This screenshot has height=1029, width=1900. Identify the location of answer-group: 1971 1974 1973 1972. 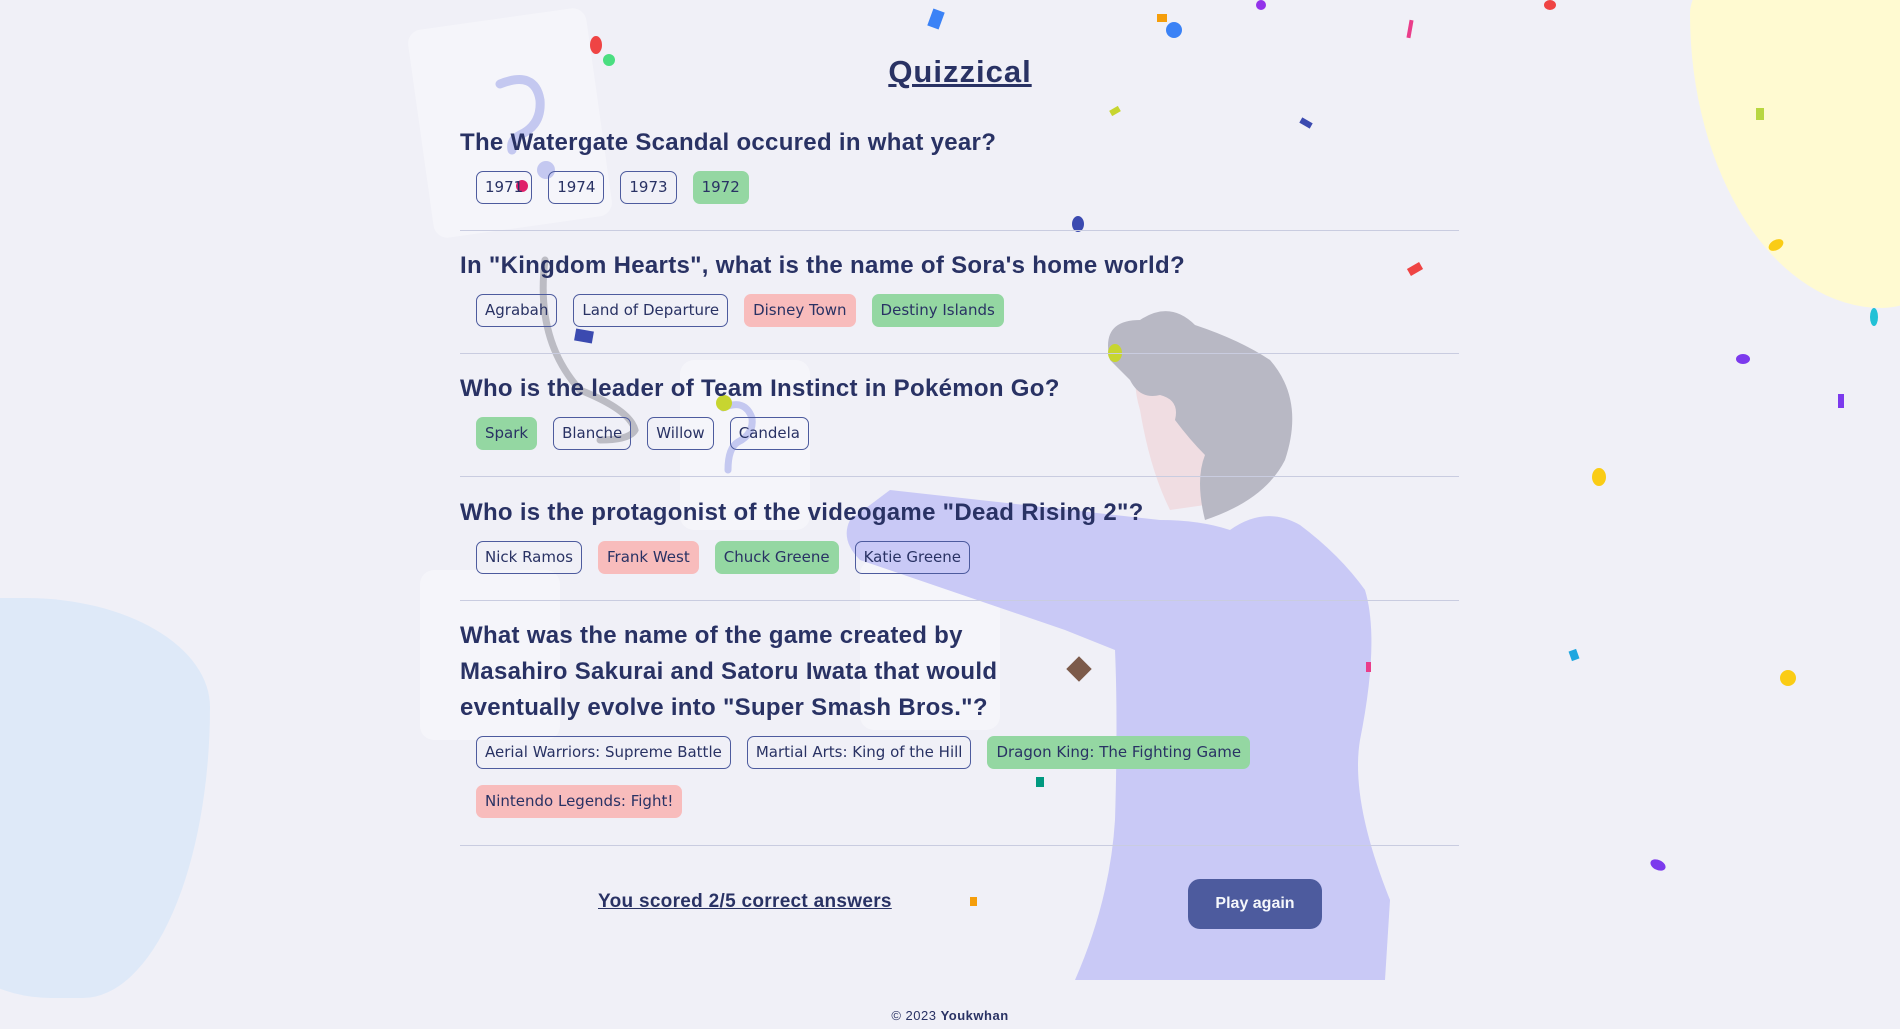
(968, 187).